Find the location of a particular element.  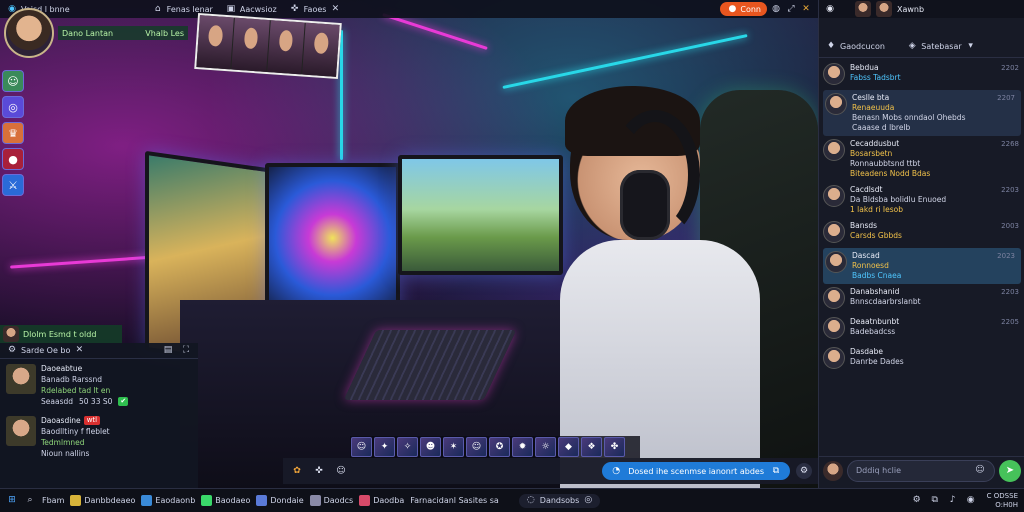

chat-input: Dddiq hclie ☺ is located at coordinates (921, 470).